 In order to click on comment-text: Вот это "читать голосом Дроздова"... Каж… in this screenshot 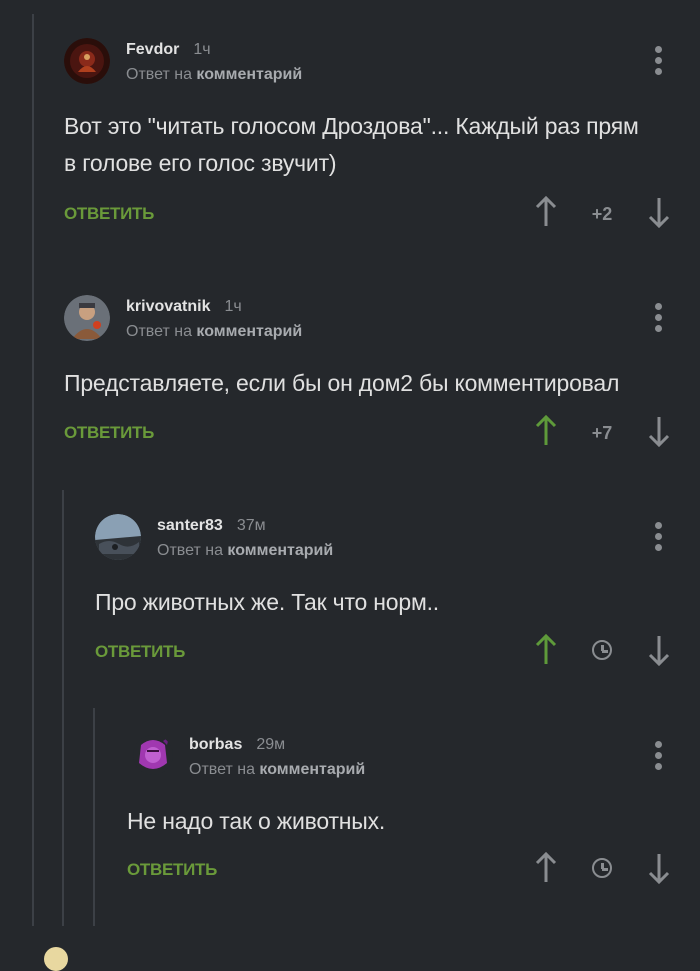, I will do `click(351, 144)`.